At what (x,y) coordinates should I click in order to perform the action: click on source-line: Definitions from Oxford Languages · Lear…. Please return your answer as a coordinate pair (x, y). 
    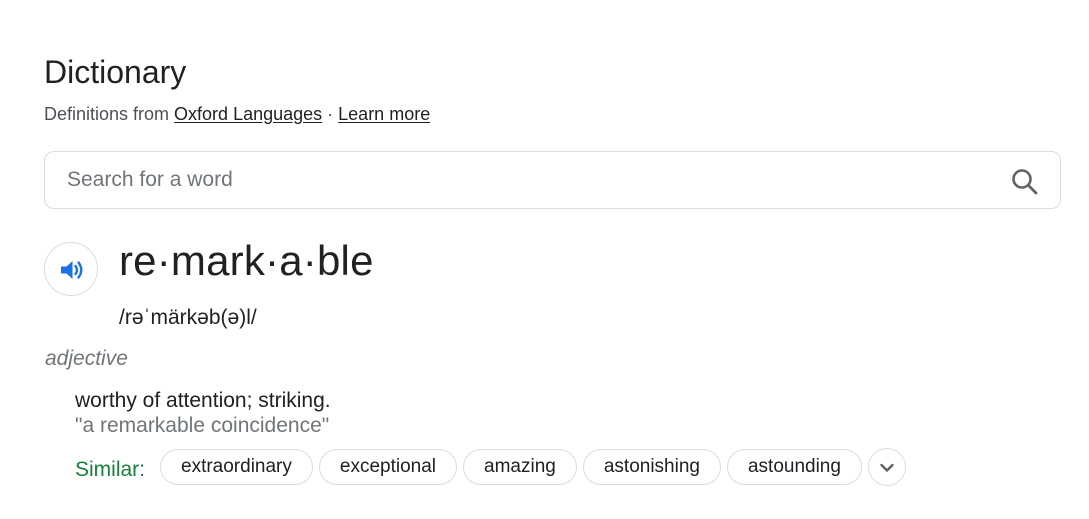
    Looking at the image, I should click on (237, 114).